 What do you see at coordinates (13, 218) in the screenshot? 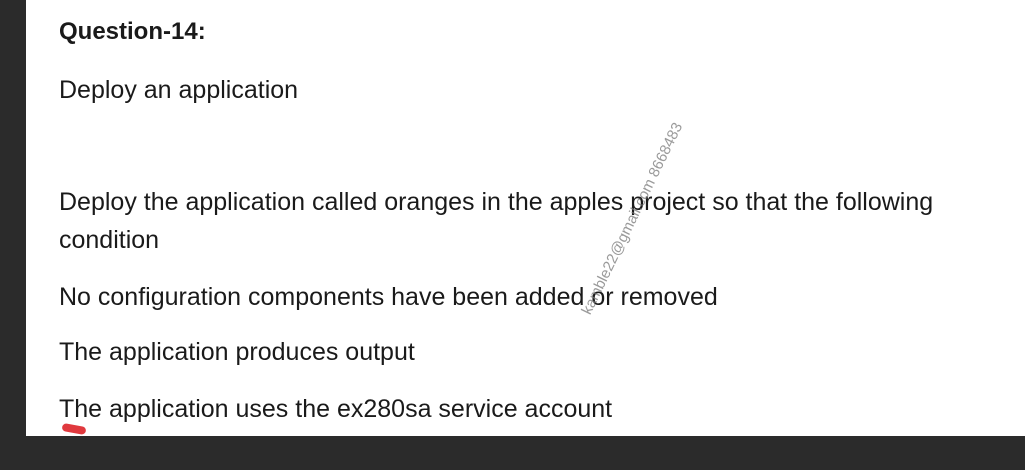
I see `left-frame` at bounding box center [13, 218].